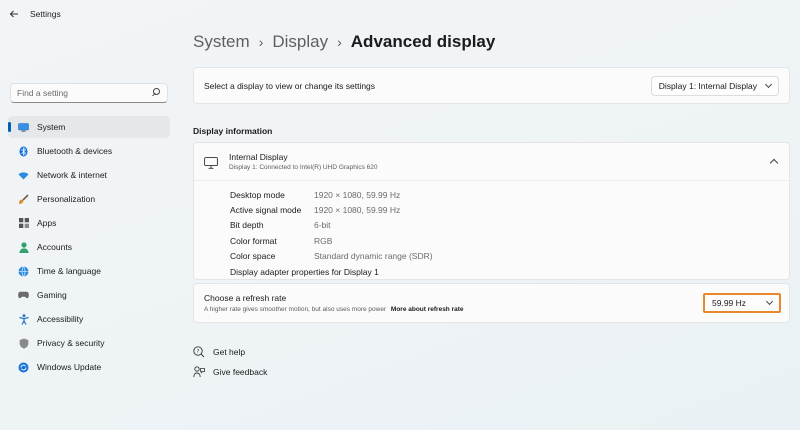 The image size is (800, 430). I want to click on sidebar-item-label: Network & internet, so click(72, 175).